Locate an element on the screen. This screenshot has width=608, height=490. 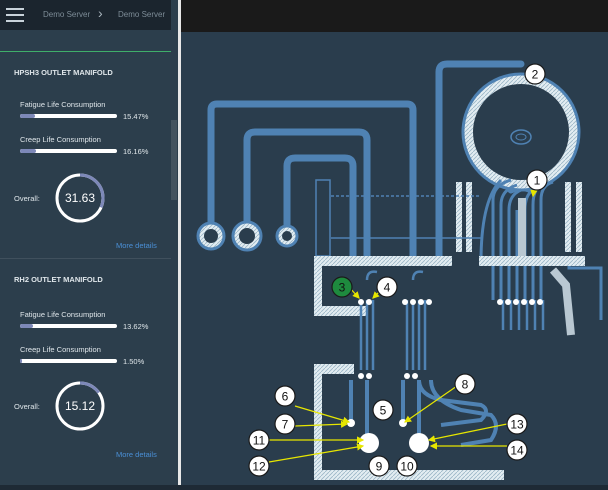
scrollbar-thumb is located at coordinates (174, 160).